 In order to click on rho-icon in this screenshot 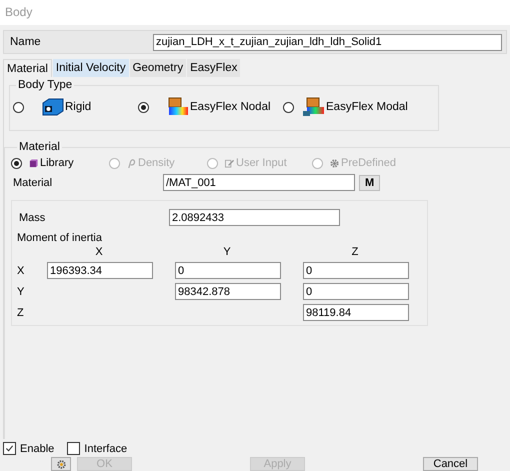, I will do `click(131, 163)`.